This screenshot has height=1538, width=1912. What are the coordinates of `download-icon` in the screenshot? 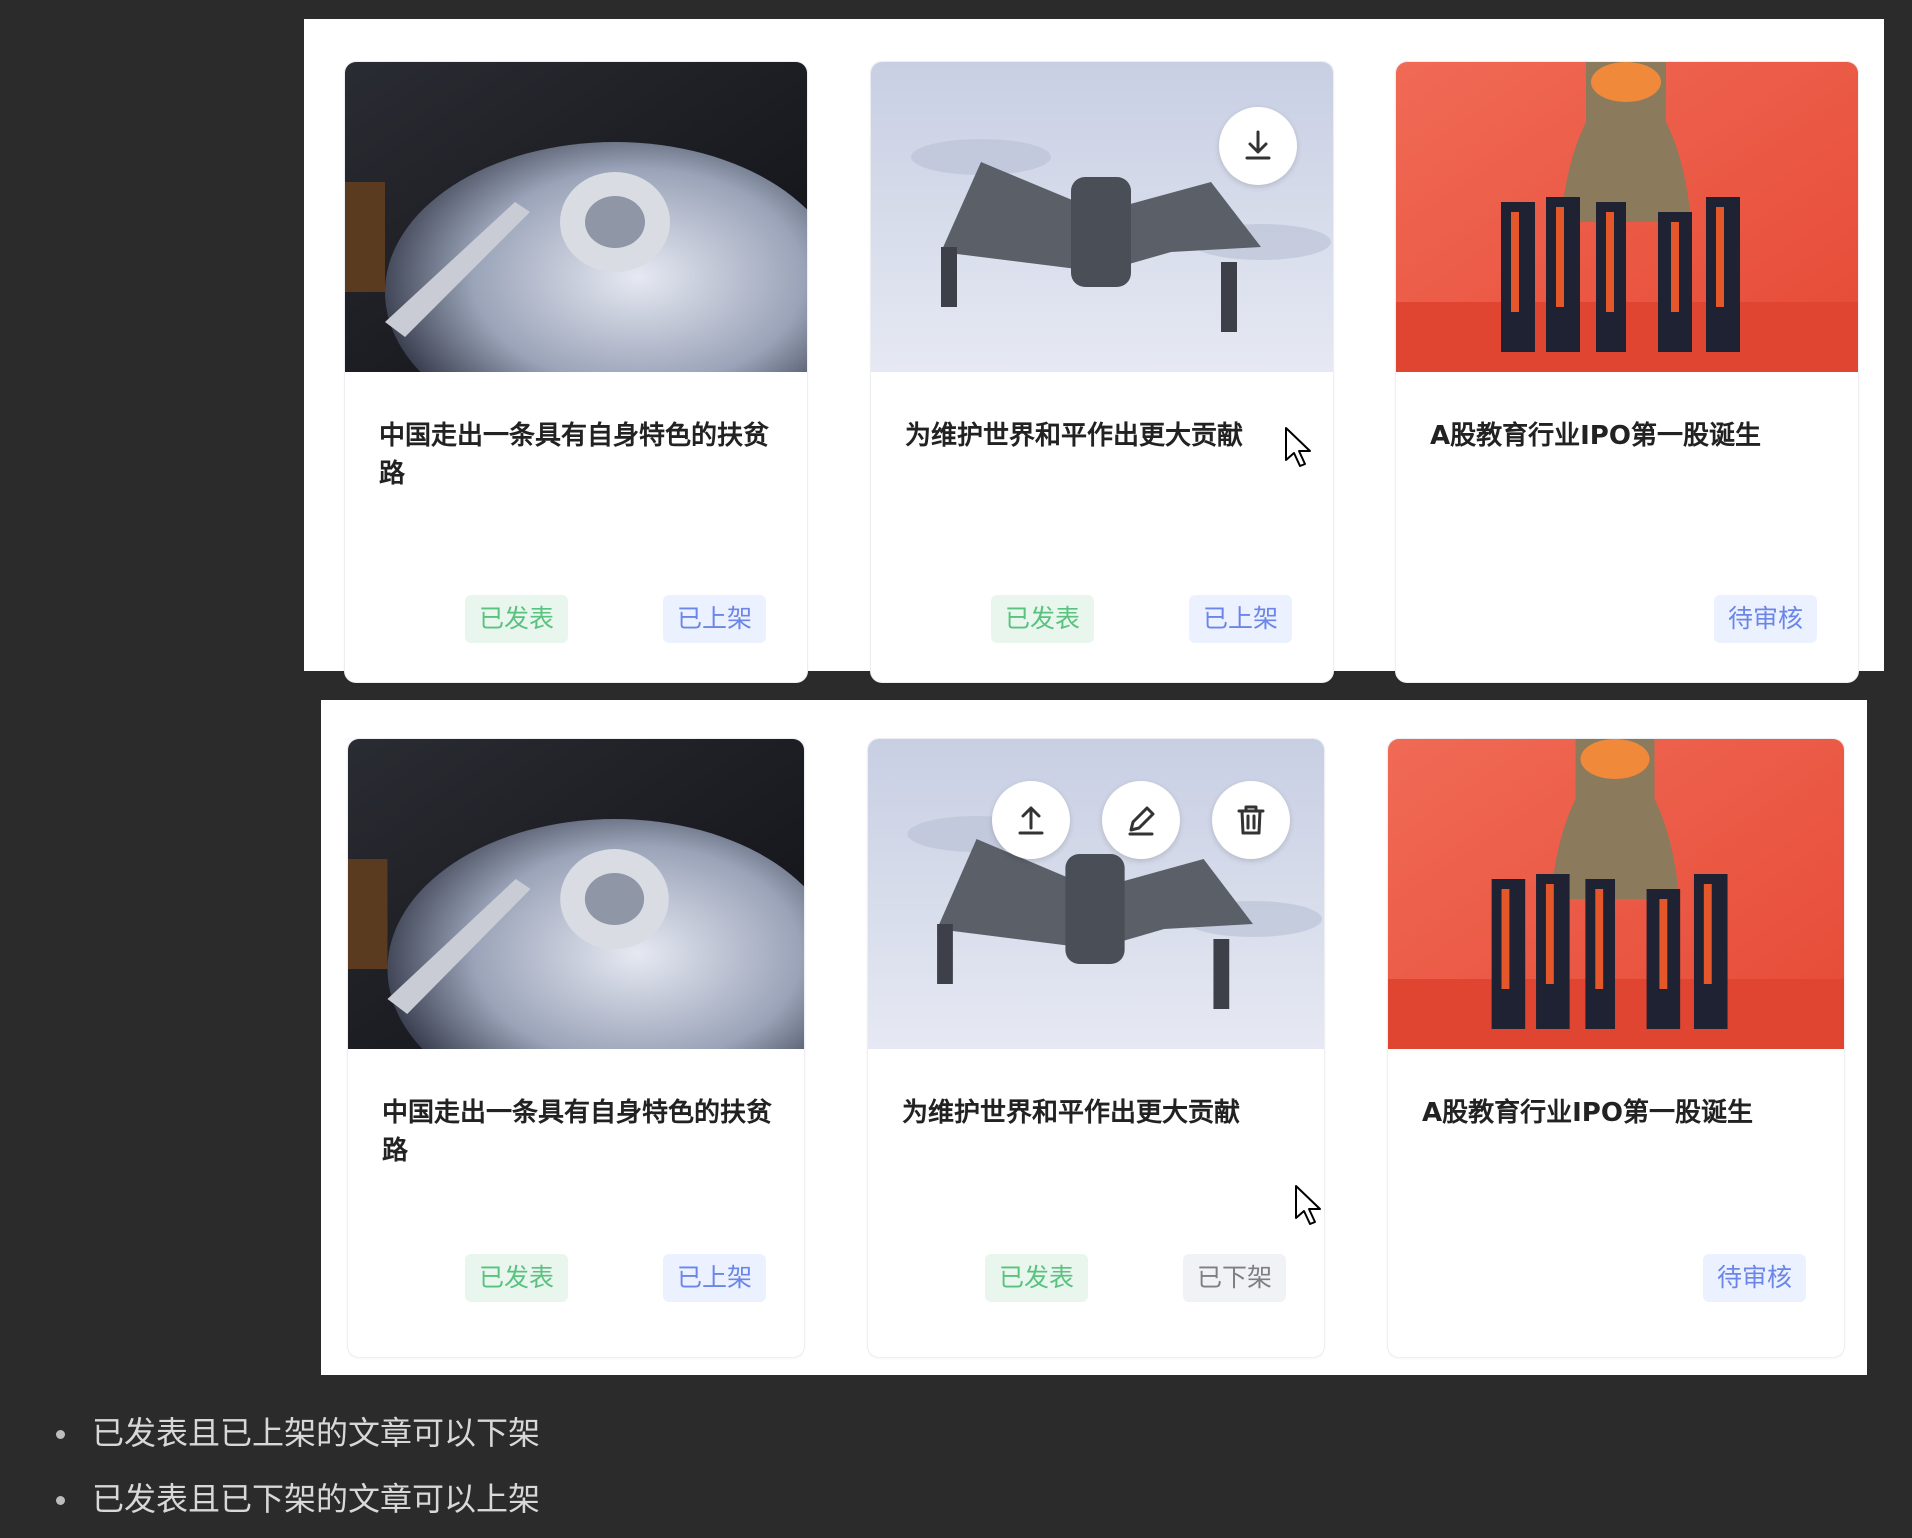 It's located at (1258, 145).